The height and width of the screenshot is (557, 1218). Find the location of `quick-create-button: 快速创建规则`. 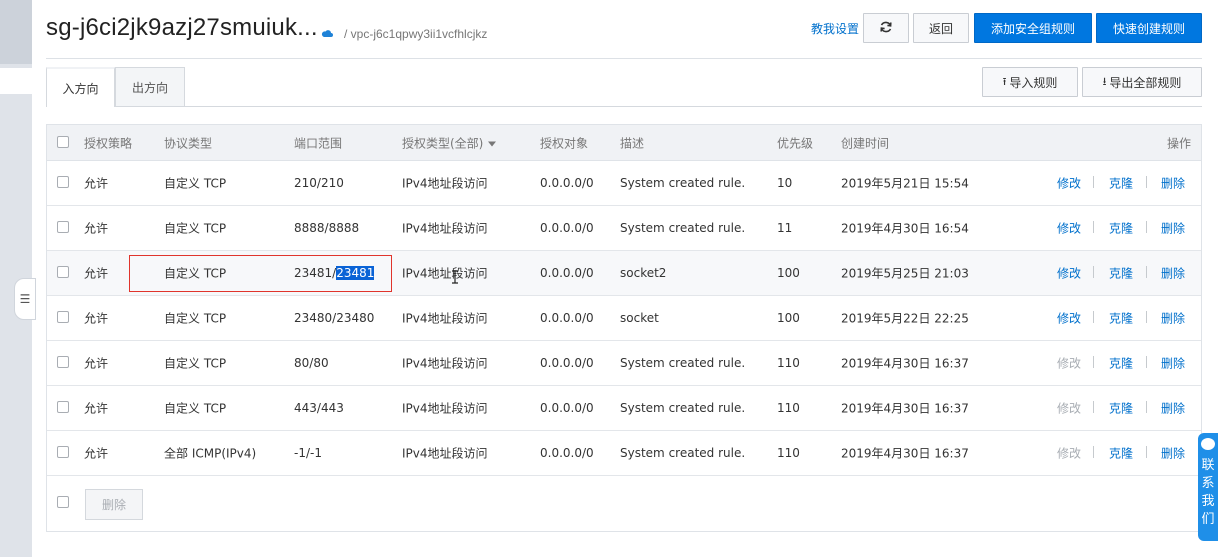

quick-create-button: 快速创建规则 is located at coordinates (1149, 28).